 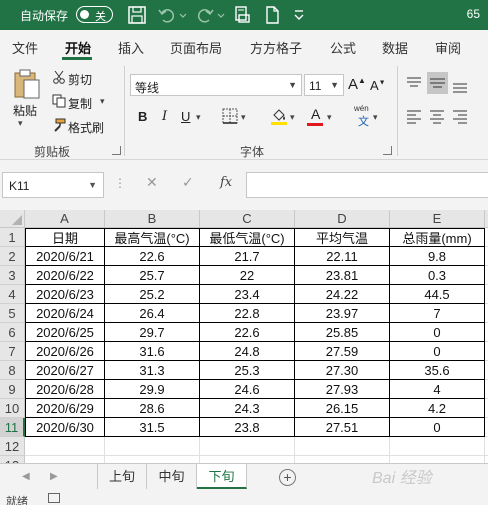 I want to click on row-header: 12, so click(x=12, y=446).